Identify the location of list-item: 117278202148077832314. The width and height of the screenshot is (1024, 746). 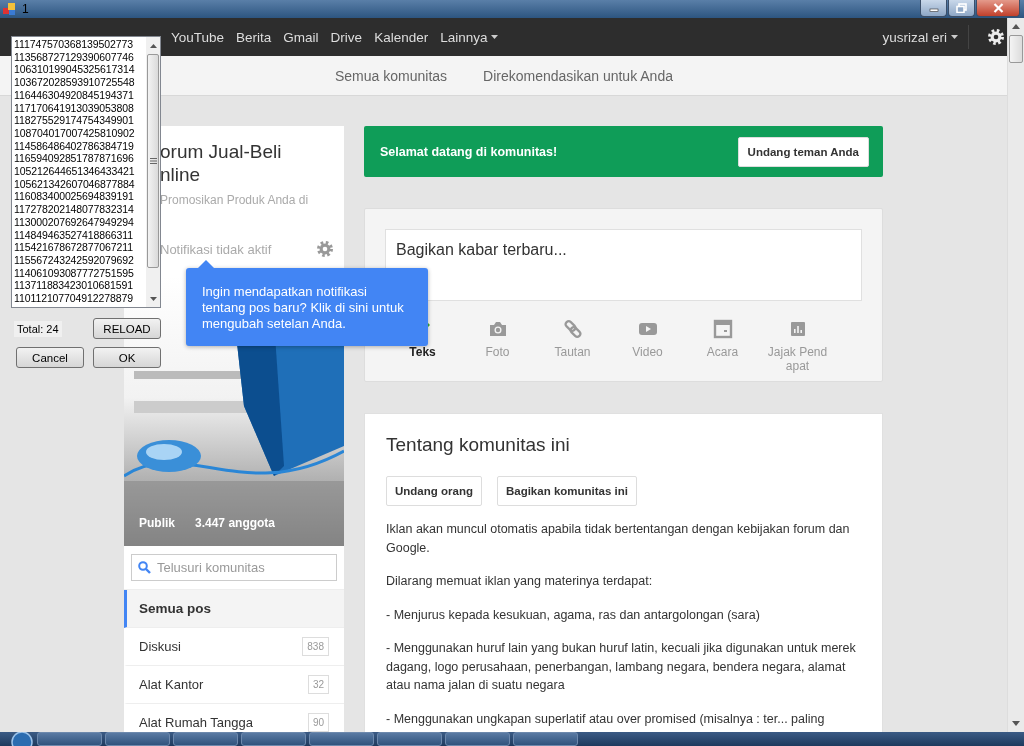
(80, 209).